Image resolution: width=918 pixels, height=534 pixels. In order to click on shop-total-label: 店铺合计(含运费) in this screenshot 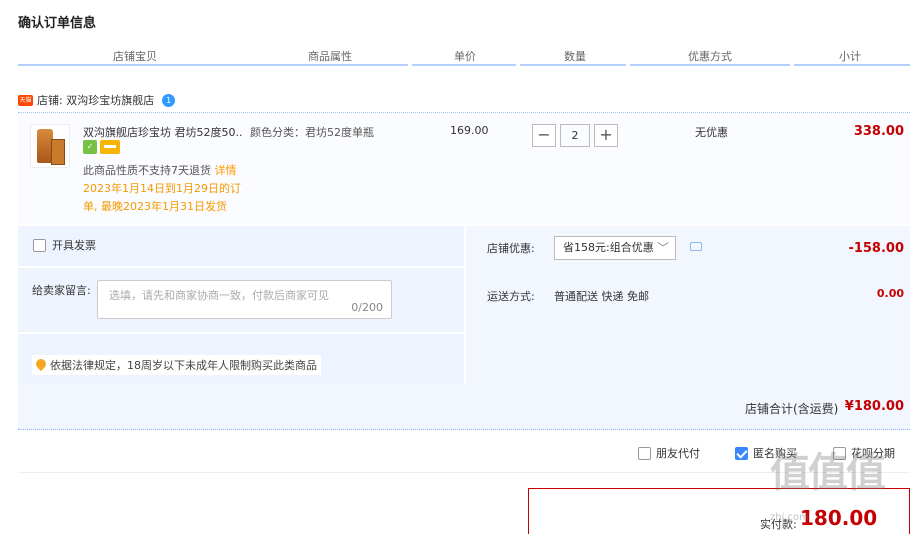, I will do `click(792, 409)`.